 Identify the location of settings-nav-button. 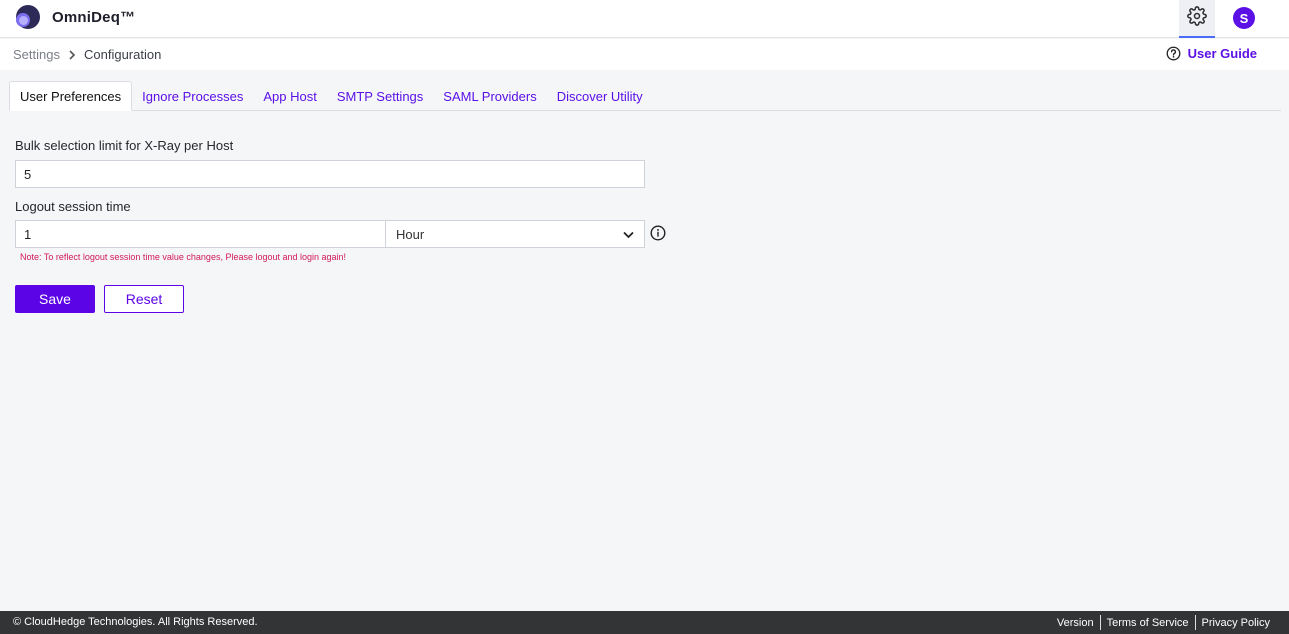
(1197, 19).